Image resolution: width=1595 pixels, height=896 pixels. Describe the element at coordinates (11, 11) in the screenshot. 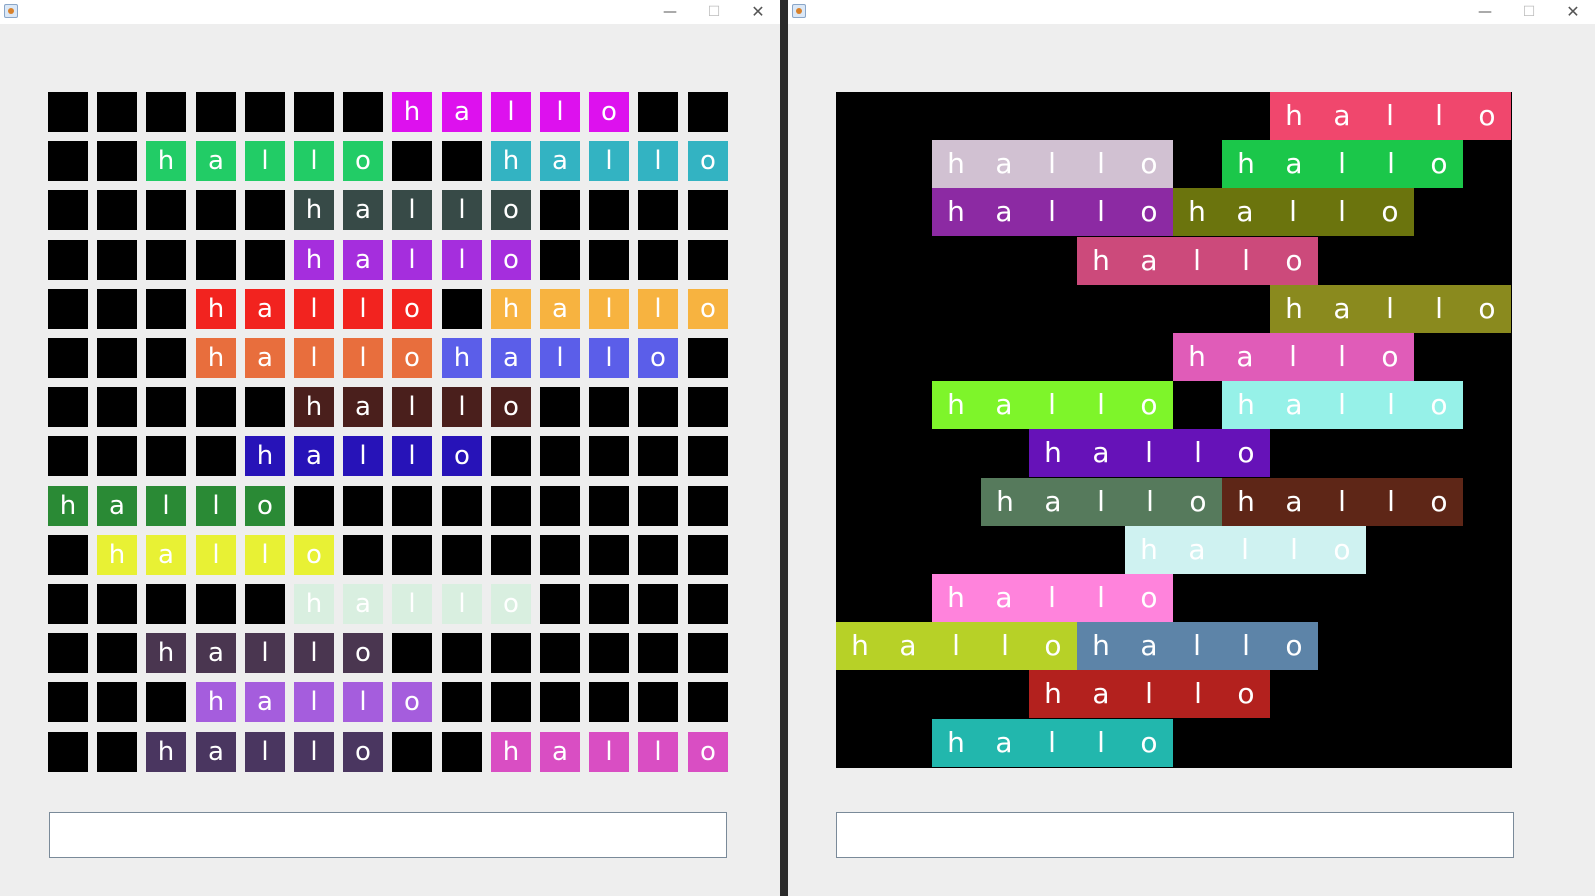

I see `java-app-icon` at that location.